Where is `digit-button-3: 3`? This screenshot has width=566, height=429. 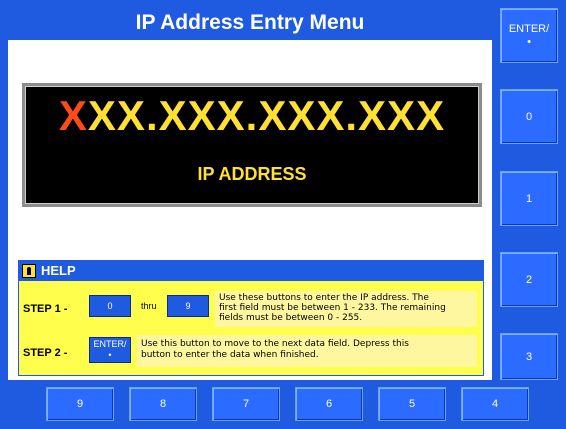
digit-button-3: 3 is located at coordinates (529, 356).